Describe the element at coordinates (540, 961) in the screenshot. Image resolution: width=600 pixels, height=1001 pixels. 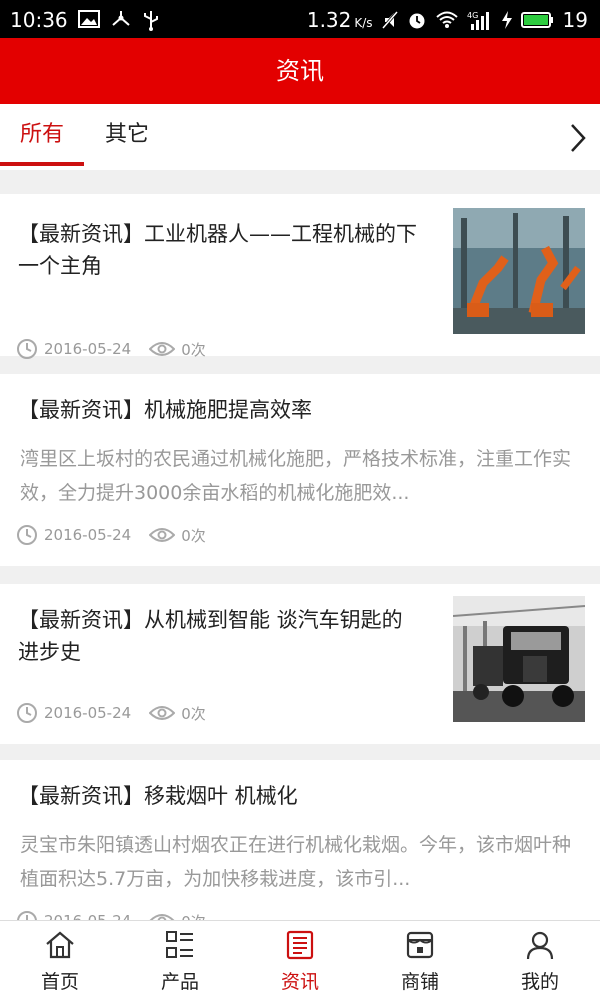
I see `nav-profile: 我的` at that location.